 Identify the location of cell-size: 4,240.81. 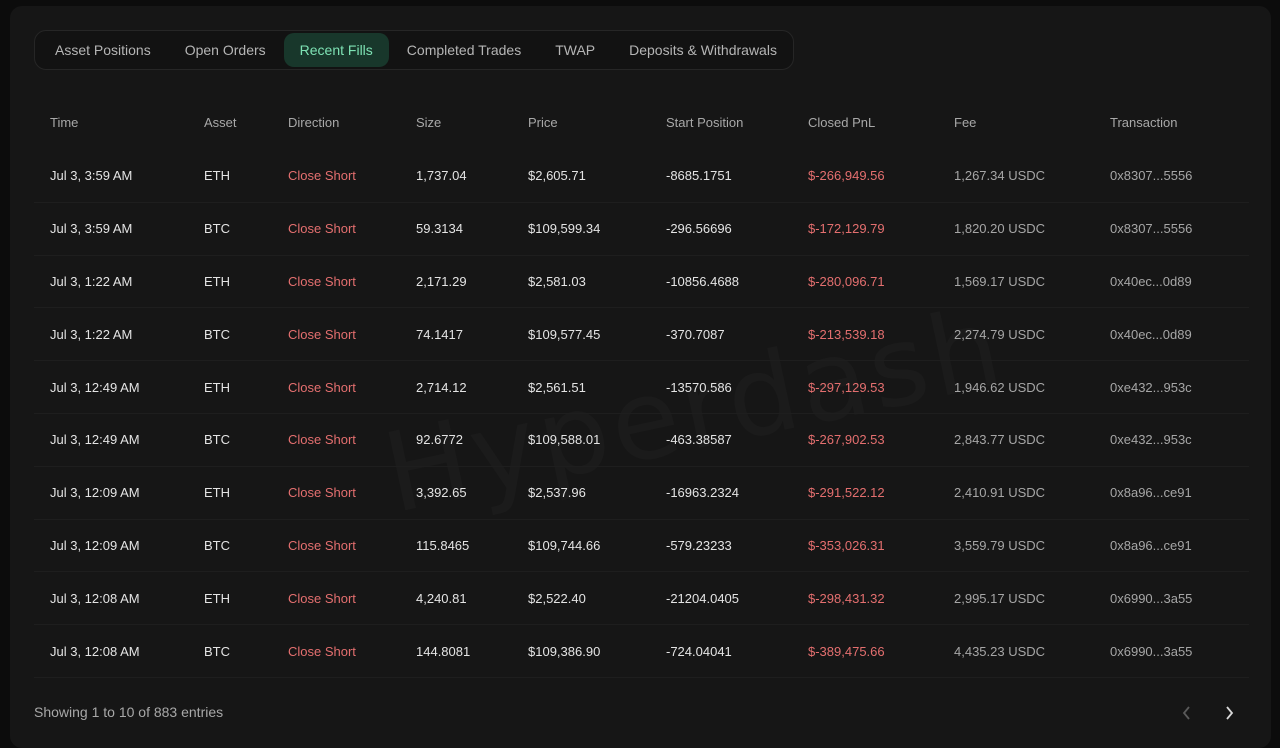
(441, 598).